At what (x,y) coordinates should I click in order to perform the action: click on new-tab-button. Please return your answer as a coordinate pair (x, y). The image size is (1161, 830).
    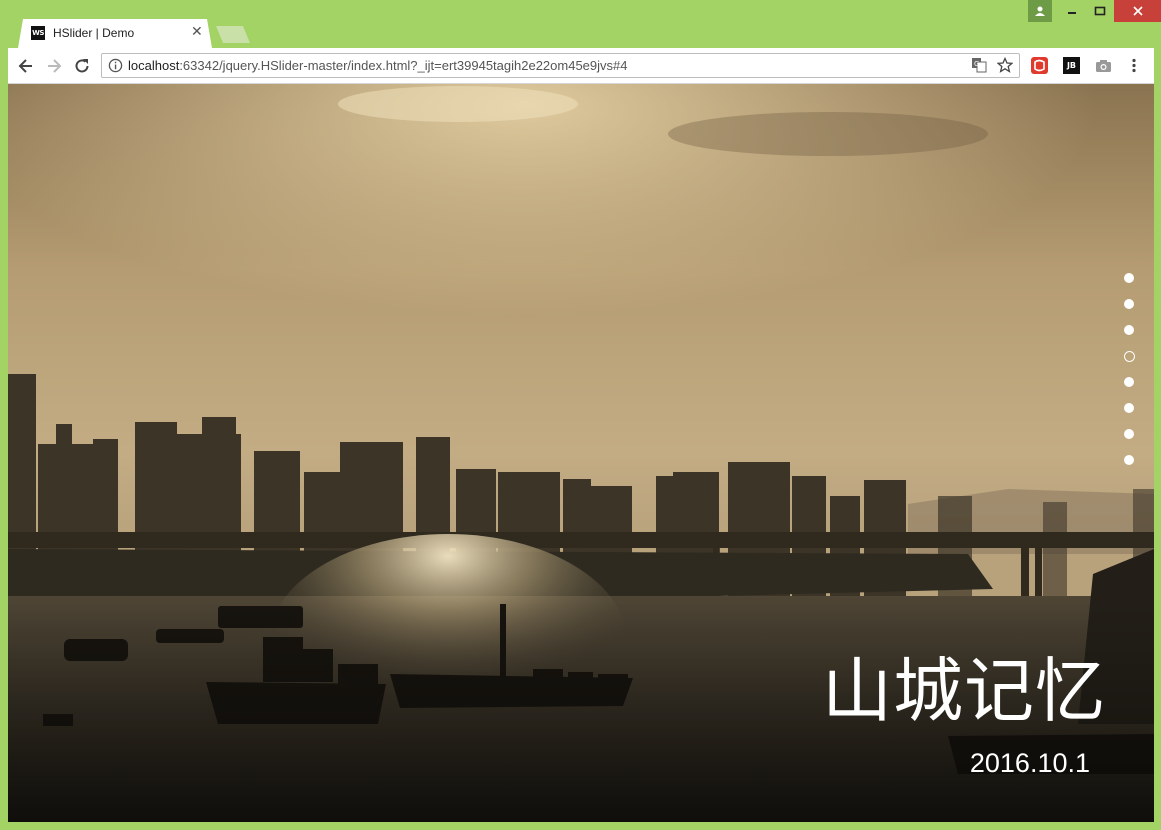
    Looking at the image, I should click on (233, 34).